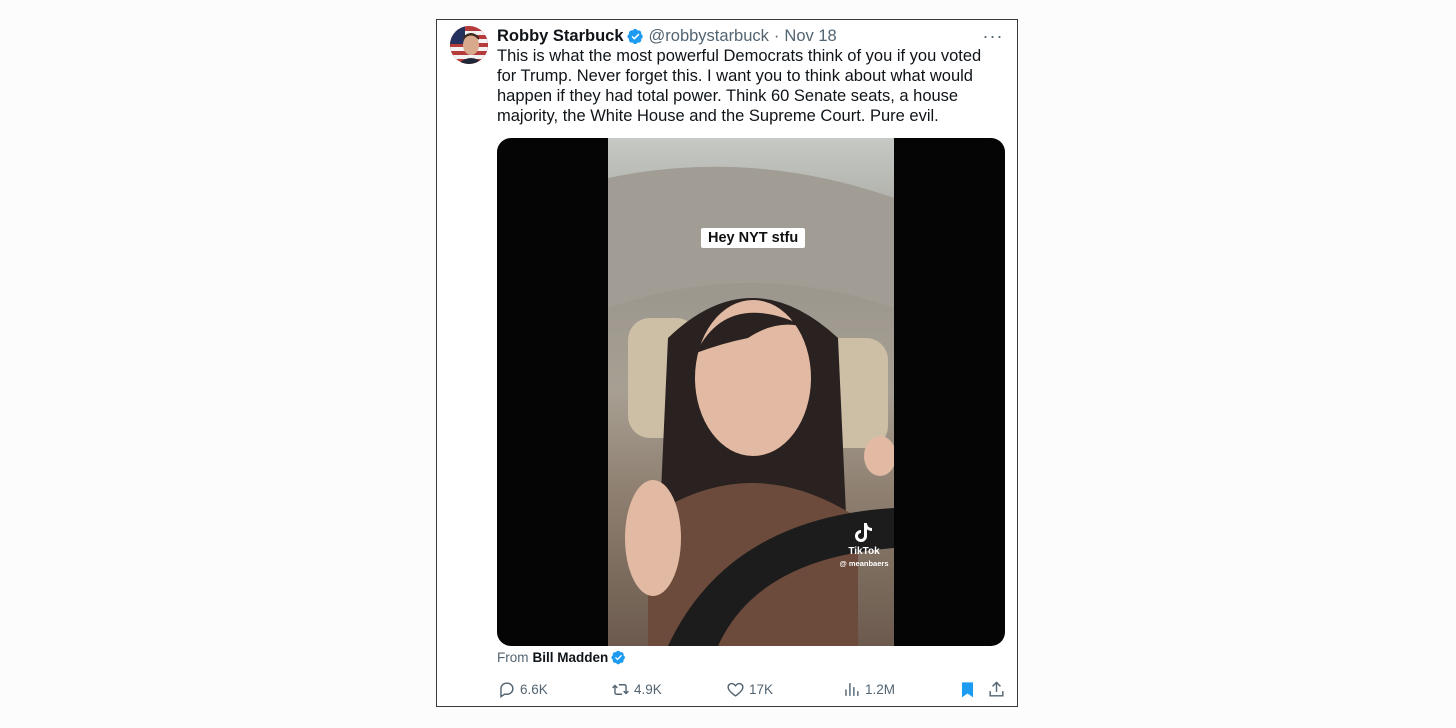 The width and height of the screenshot is (1456, 728). I want to click on more-options-icon: ···, so click(993, 36).